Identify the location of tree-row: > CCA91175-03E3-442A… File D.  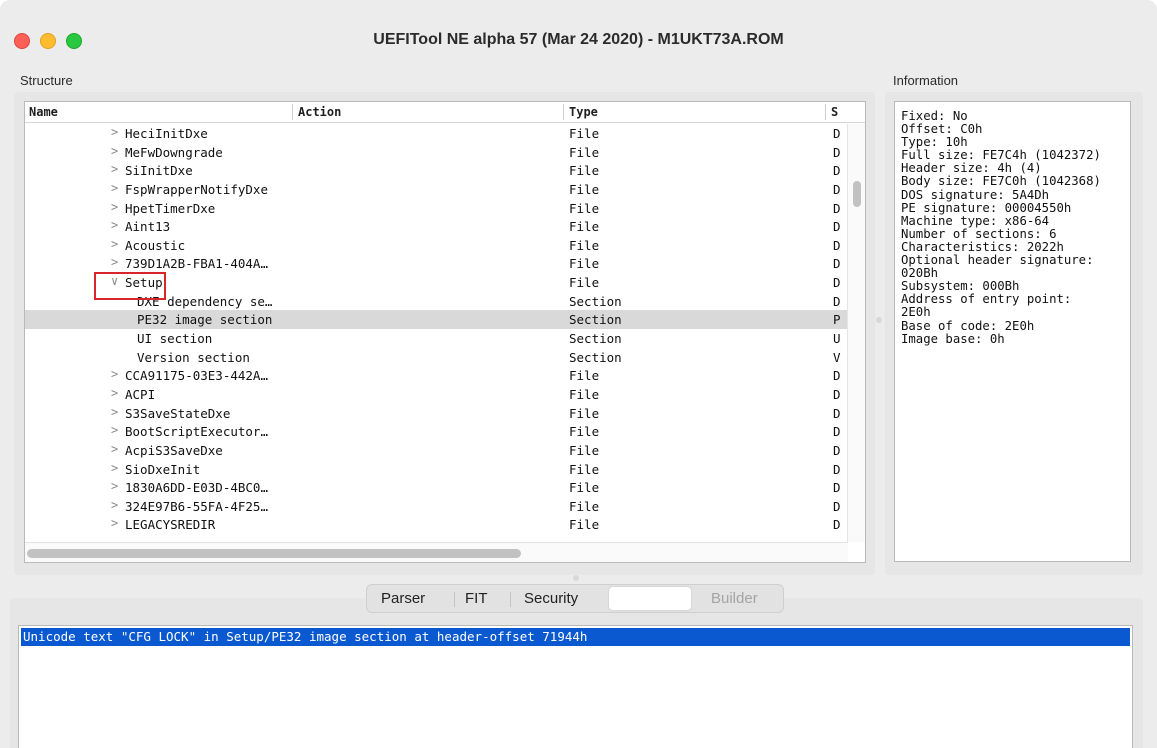
(436, 375).